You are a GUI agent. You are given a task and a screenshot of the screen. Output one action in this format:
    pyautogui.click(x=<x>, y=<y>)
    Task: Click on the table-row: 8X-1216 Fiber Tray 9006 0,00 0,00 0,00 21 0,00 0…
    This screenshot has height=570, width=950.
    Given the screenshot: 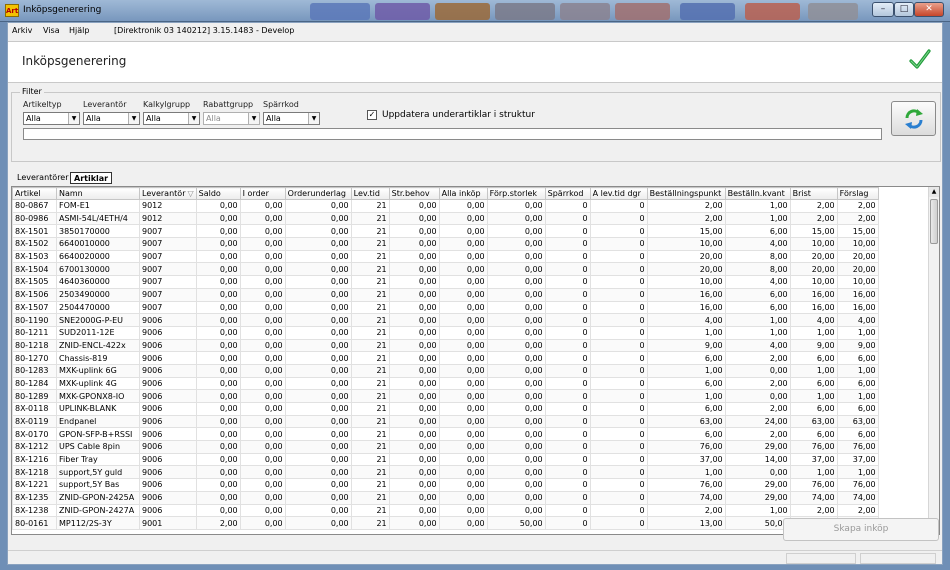 What is the action you would take?
    pyautogui.click(x=445, y=459)
    